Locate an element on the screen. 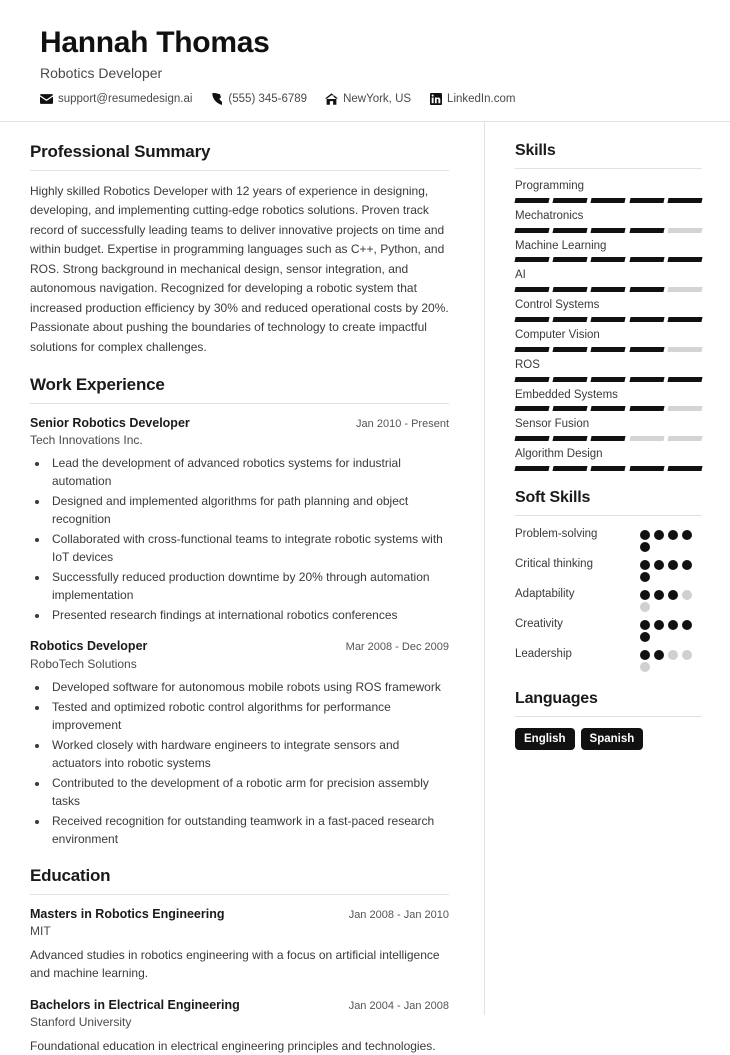 The height and width of the screenshot is (1055, 730). company-name: Tech Innovations Inc. is located at coordinates (86, 440).